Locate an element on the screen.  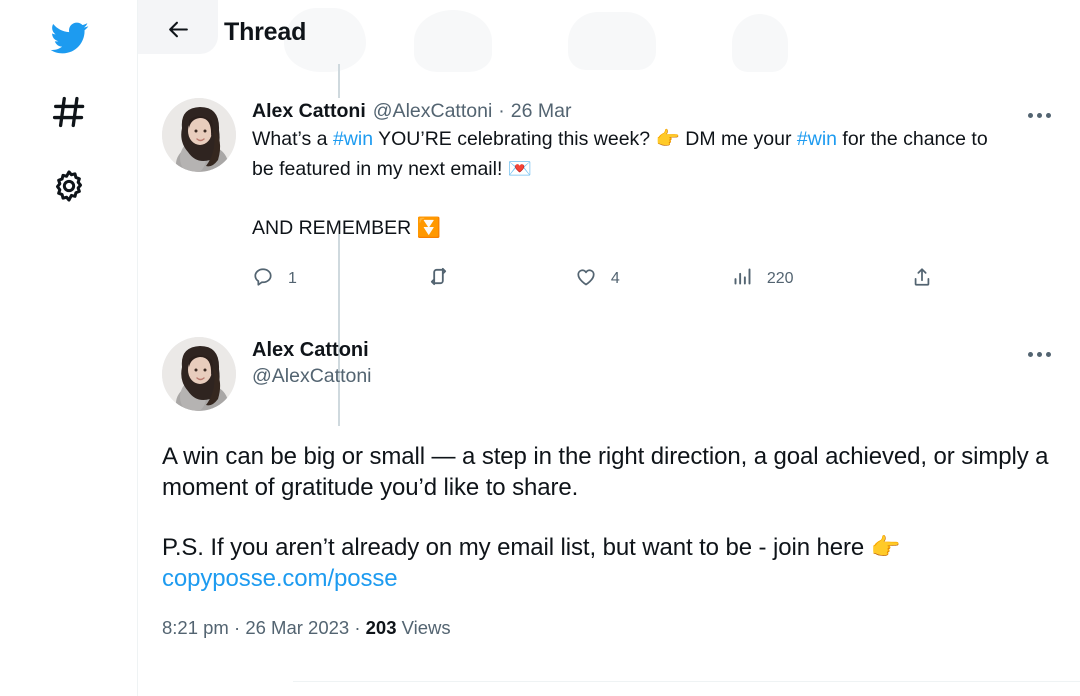
gear-icon is located at coordinates (69, 186).